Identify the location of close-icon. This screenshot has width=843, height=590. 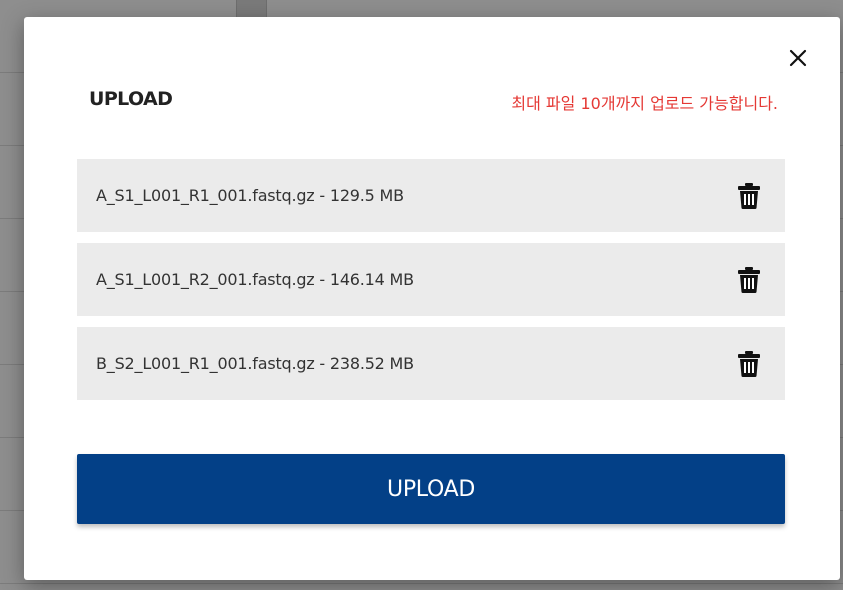
(798, 58).